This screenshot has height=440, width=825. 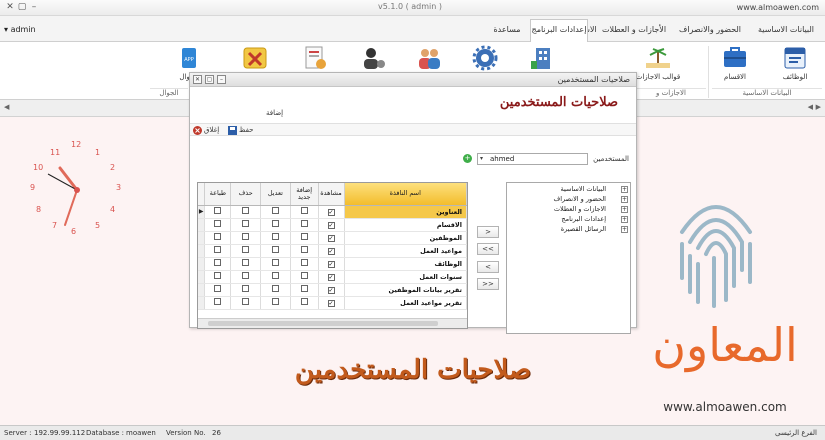 I want to click on column-header-view: مشاهدة, so click(x=331, y=194).